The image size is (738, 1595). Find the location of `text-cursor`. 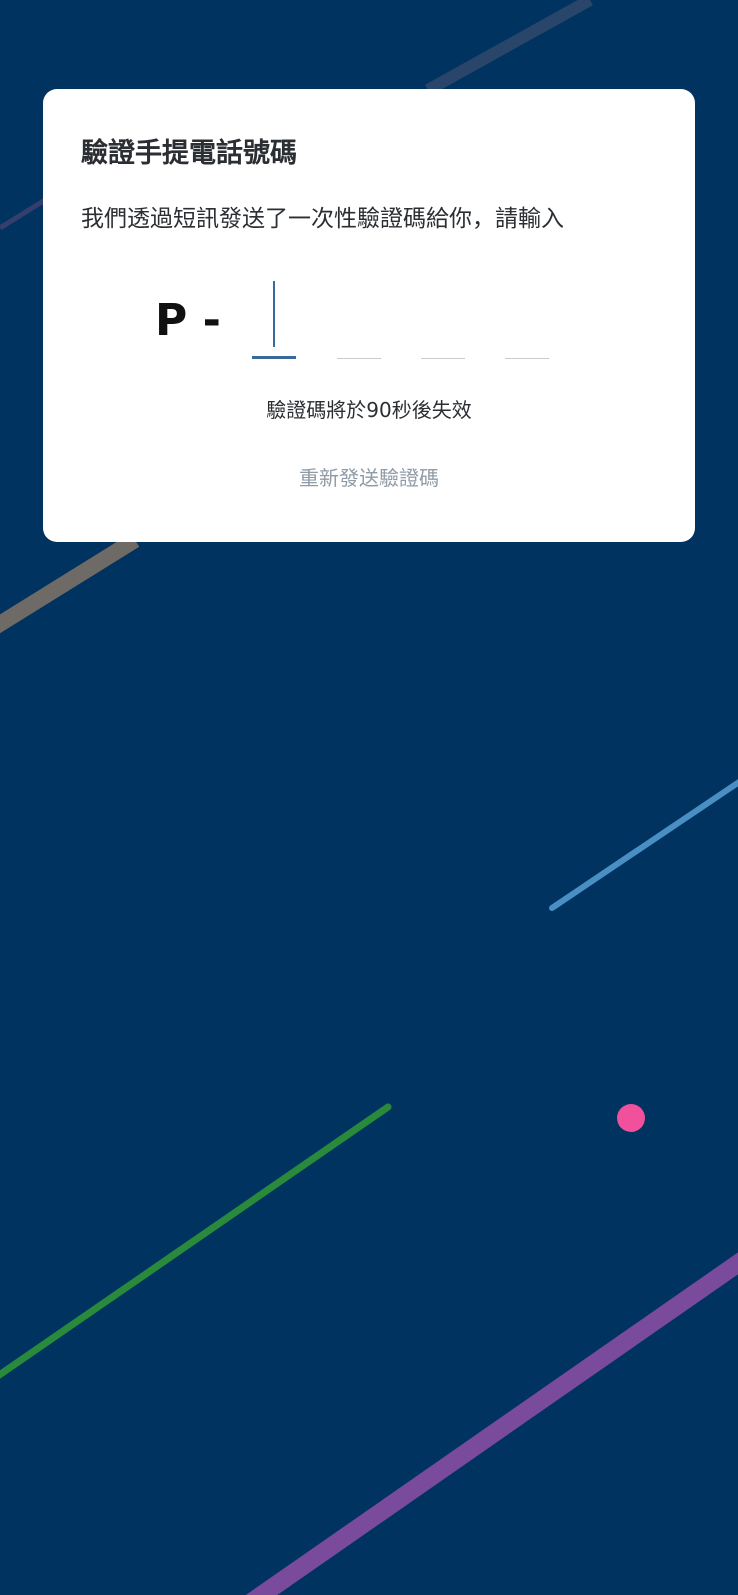

text-cursor is located at coordinates (274, 314).